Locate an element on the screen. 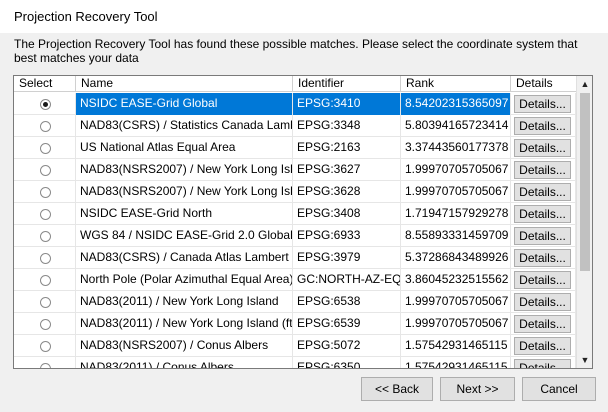  vertical-scrollbar: ▲ ▼ is located at coordinates (584, 222).